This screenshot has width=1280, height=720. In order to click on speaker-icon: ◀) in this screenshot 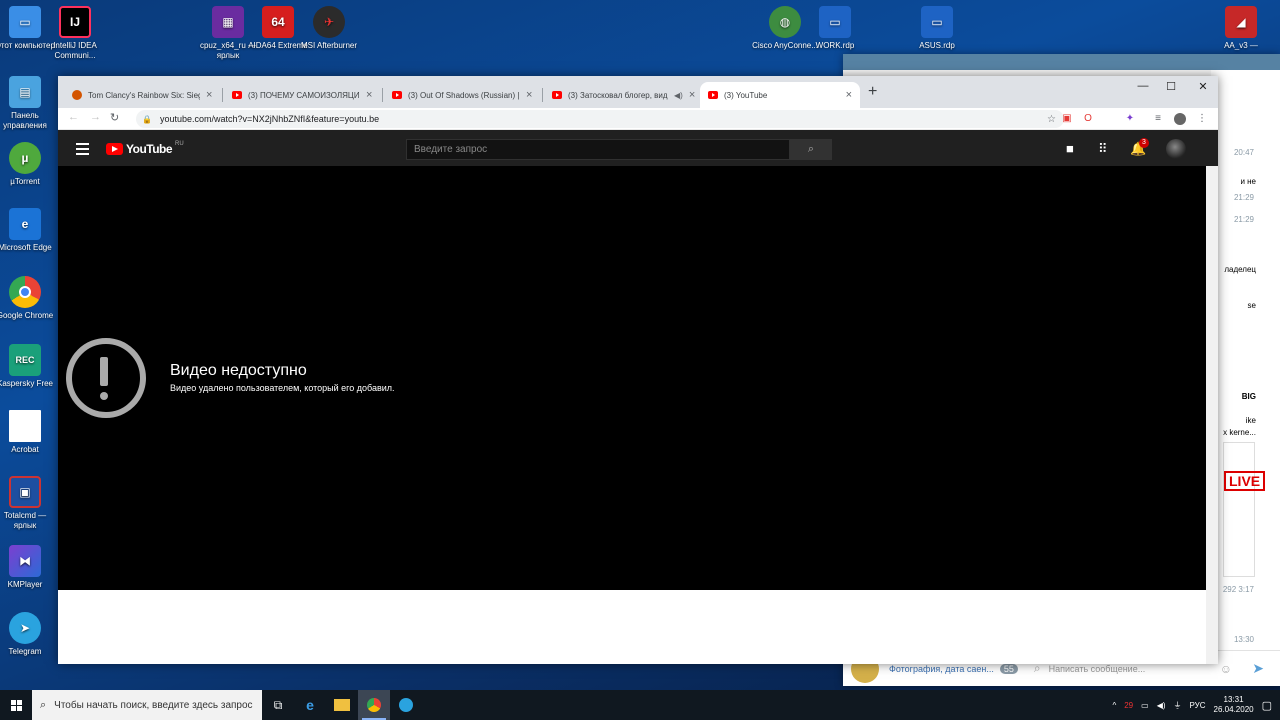, I will do `click(678, 95)`.